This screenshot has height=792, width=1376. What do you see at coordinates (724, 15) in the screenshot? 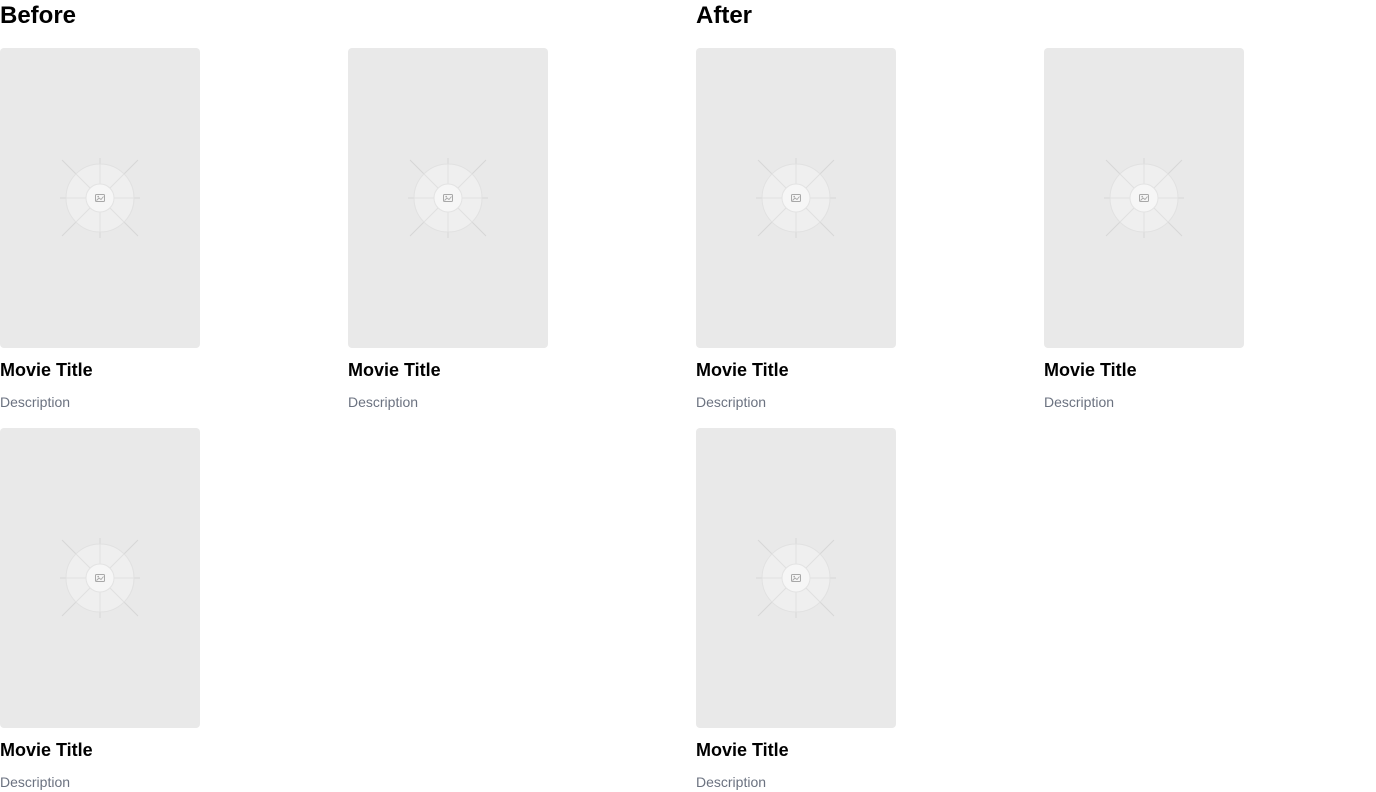
I see `section-heading-after: After` at bounding box center [724, 15].